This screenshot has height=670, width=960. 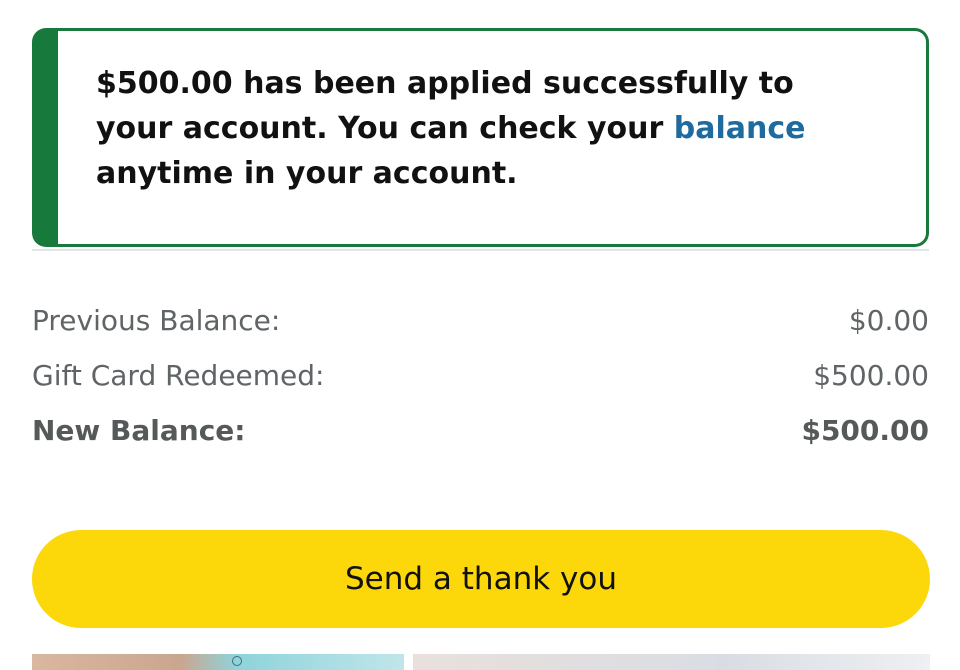 What do you see at coordinates (178, 375) in the screenshot?
I see `gift-card-redeemed-label: Gift Card Redeemed:` at bounding box center [178, 375].